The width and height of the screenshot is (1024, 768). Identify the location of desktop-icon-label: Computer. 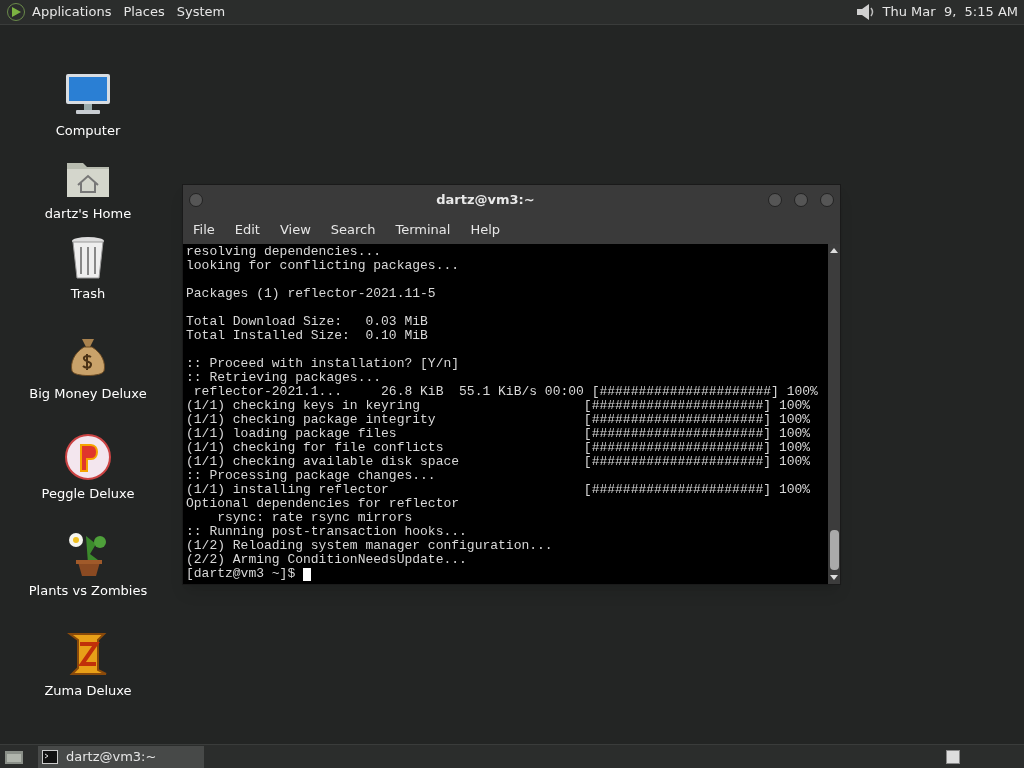
(88, 131).